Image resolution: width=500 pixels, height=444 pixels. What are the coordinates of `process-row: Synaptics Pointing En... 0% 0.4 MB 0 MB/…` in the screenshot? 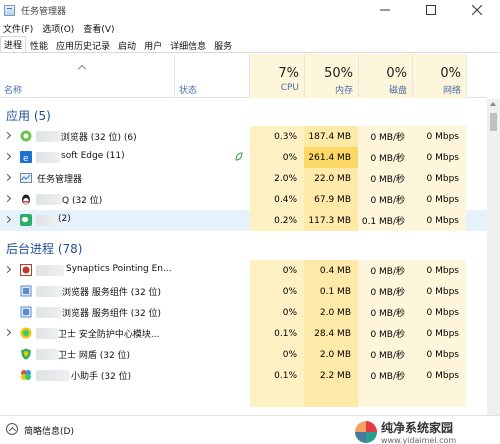 It's located at (243, 270).